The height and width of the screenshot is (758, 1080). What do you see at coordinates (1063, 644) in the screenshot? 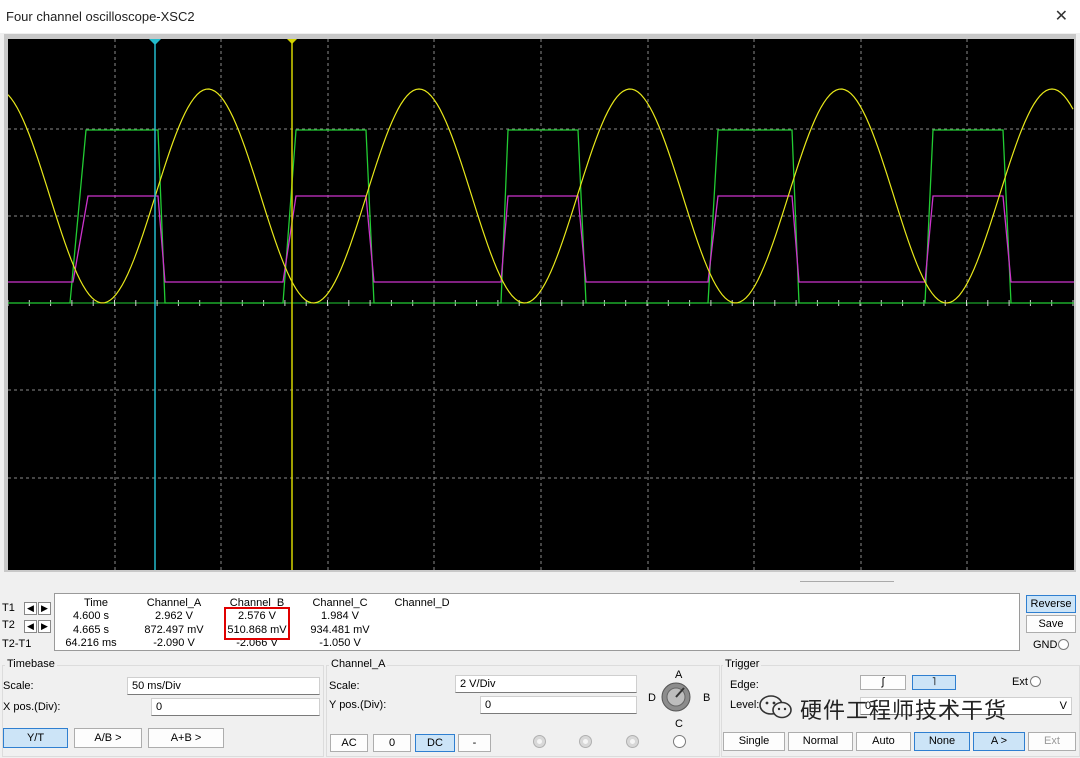
I see `gnd-radio` at bounding box center [1063, 644].